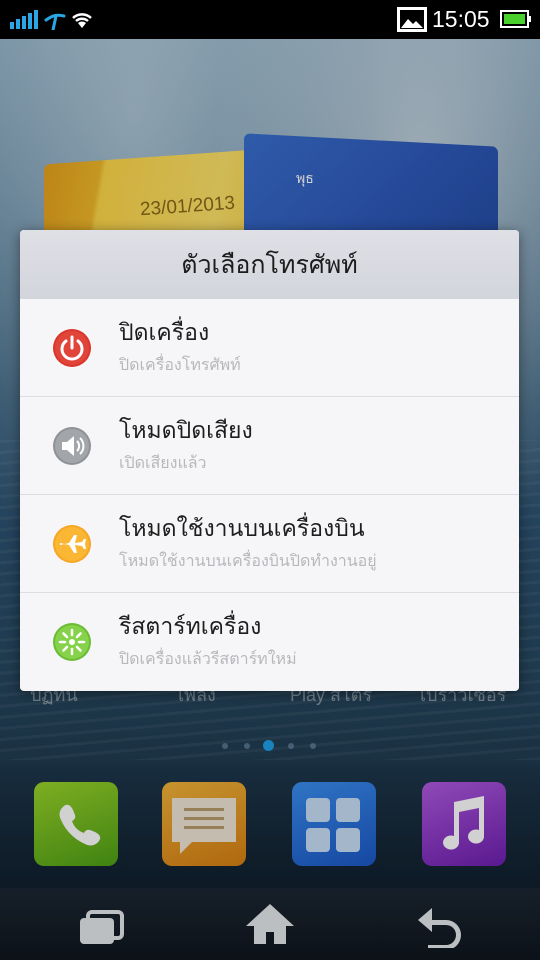 The width and height of the screenshot is (540, 960). What do you see at coordinates (72, 446) in the screenshot?
I see `speaker-icon` at bounding box center [72, 446].